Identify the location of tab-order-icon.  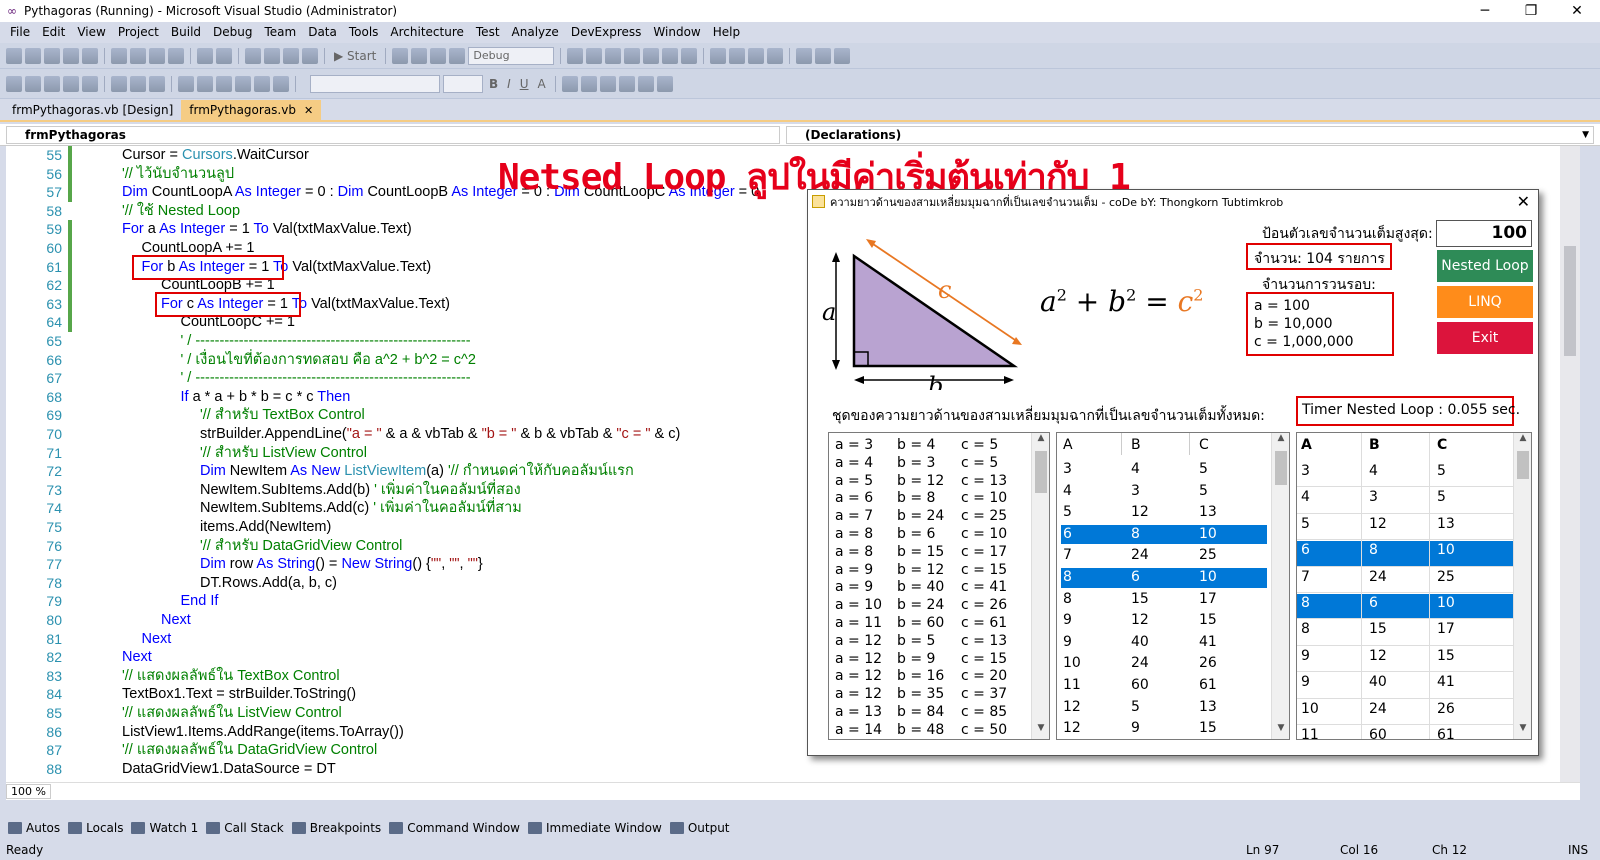
(243, 83).